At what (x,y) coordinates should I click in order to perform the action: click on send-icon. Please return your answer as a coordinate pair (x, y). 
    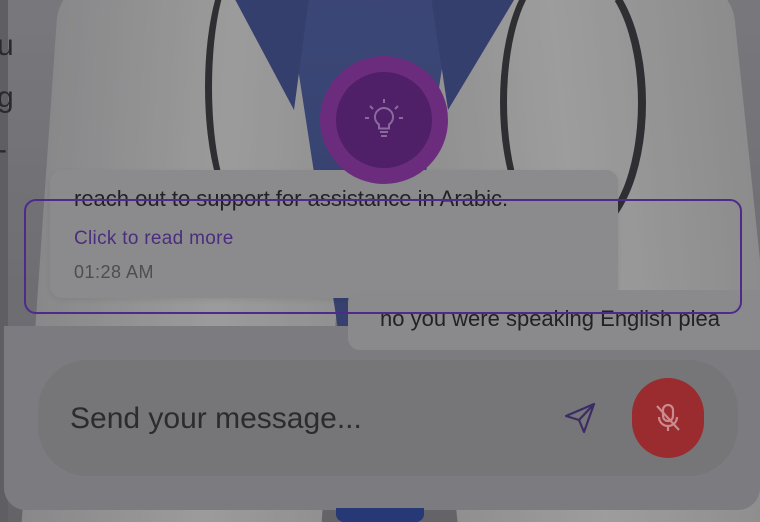
    Looking at the image, I should click on (580, 418).